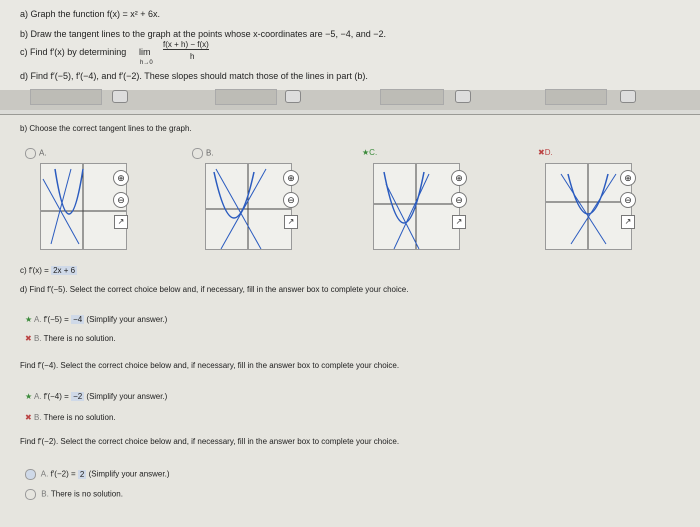 This screenshot has width=700, height=527. I want to click on option-c: ★C., so click(369, 152).